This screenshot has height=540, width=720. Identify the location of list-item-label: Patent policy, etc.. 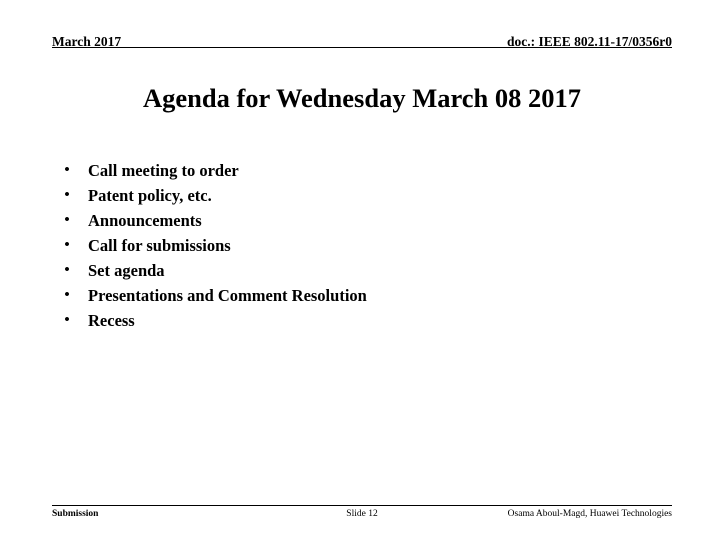
(150, 195).